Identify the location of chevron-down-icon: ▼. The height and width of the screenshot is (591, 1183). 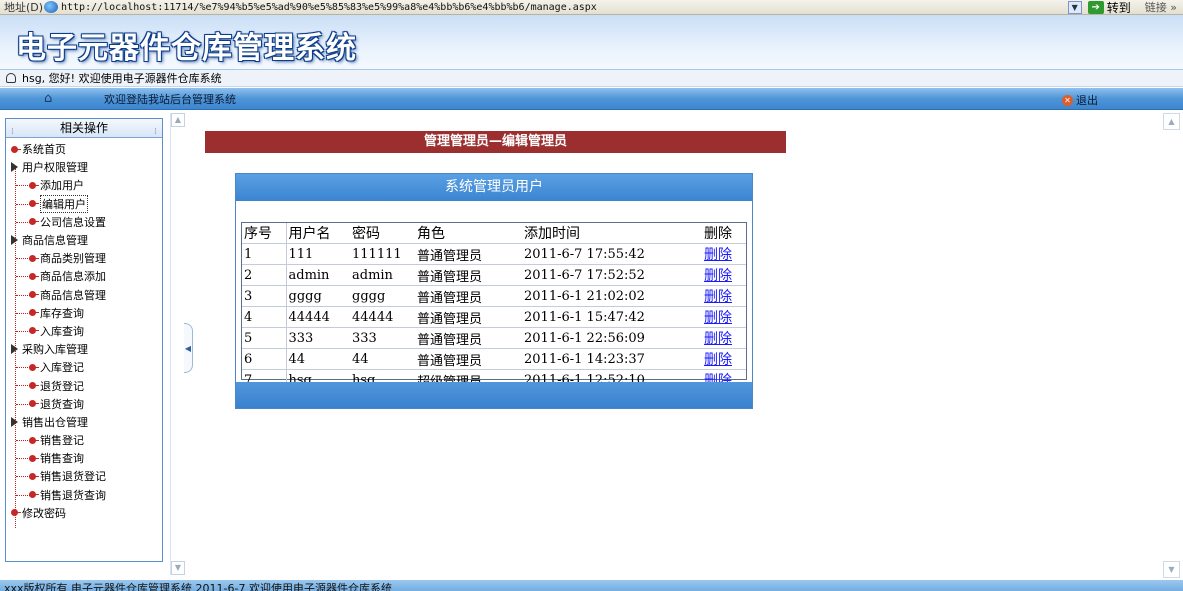
(1074, 7).